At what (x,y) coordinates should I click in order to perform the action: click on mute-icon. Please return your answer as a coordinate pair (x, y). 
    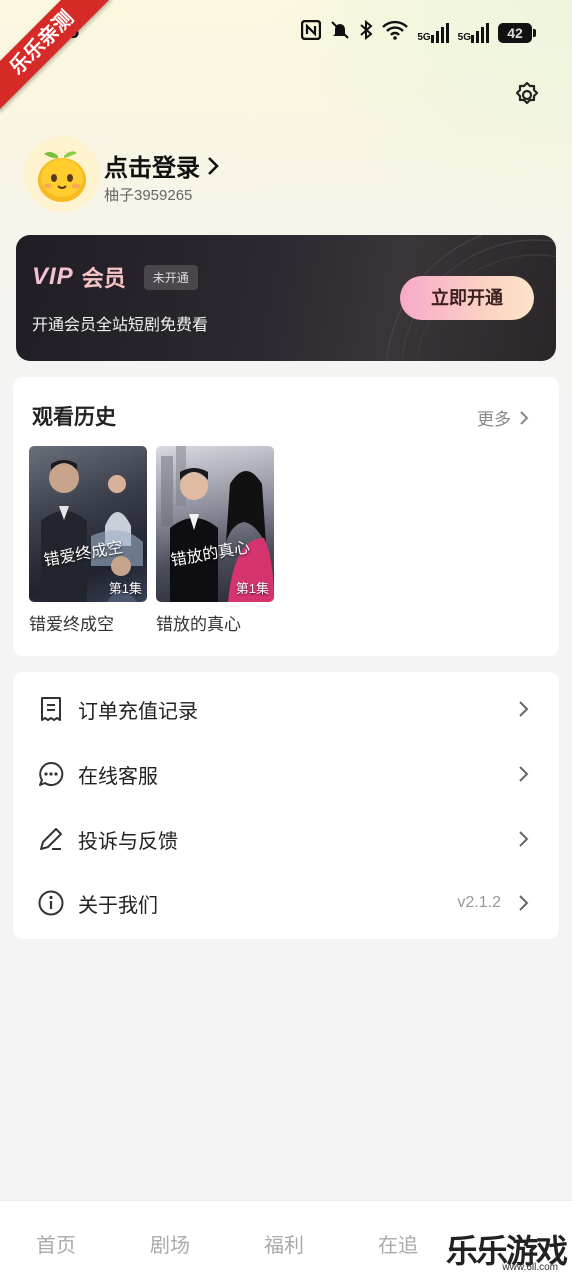
    Looking at the image, I should click on (340, 32).